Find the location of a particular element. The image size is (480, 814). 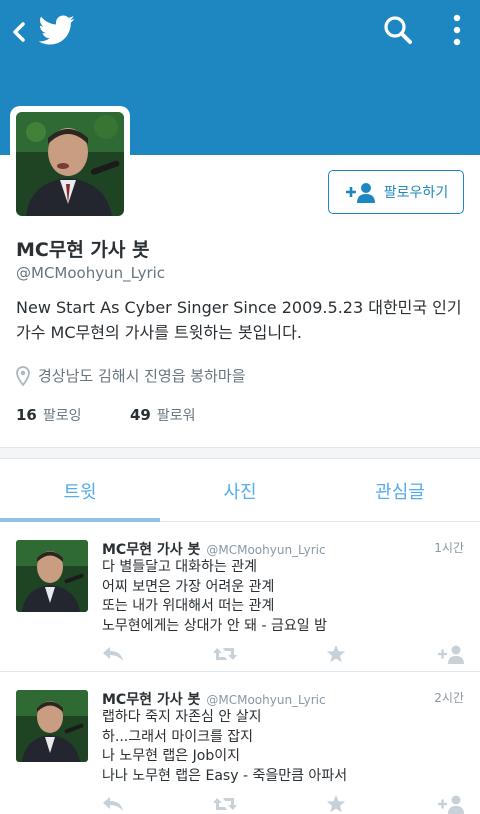

tweet-line: 하...그래서 마이크를 잡지 is located at coordinates (178, 736).